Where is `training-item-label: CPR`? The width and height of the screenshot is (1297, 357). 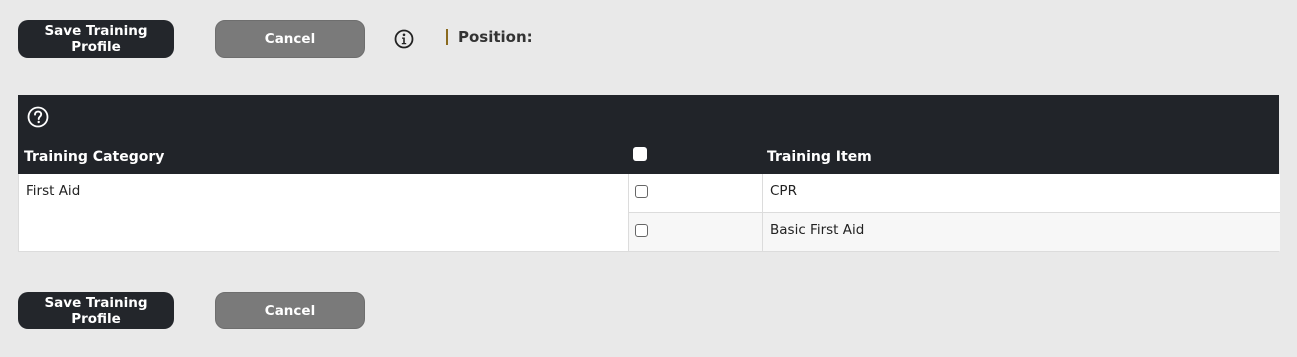
training-item-label: CPR is located at coordinates (783, 191).